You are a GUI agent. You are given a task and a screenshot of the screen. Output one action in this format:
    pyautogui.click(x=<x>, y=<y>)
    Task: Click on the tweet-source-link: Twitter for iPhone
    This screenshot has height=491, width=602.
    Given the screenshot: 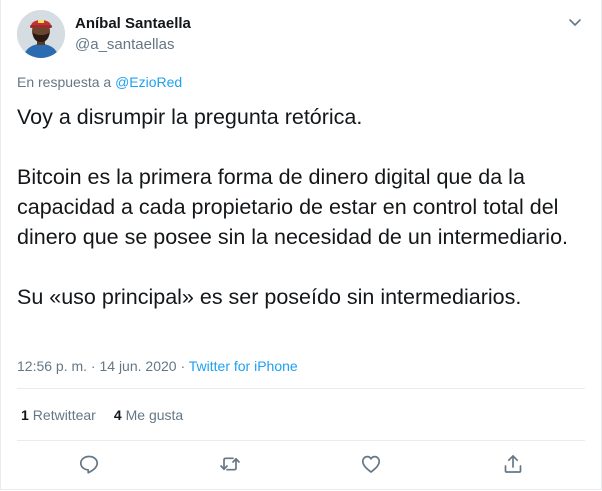 What is the action you would take?
    pyautogui.click(x=243, y=366)
    